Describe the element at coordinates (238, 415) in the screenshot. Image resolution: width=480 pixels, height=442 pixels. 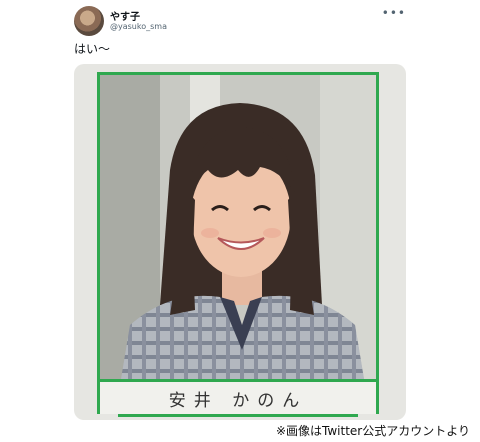
I see `frame-bottom-line` at that location.